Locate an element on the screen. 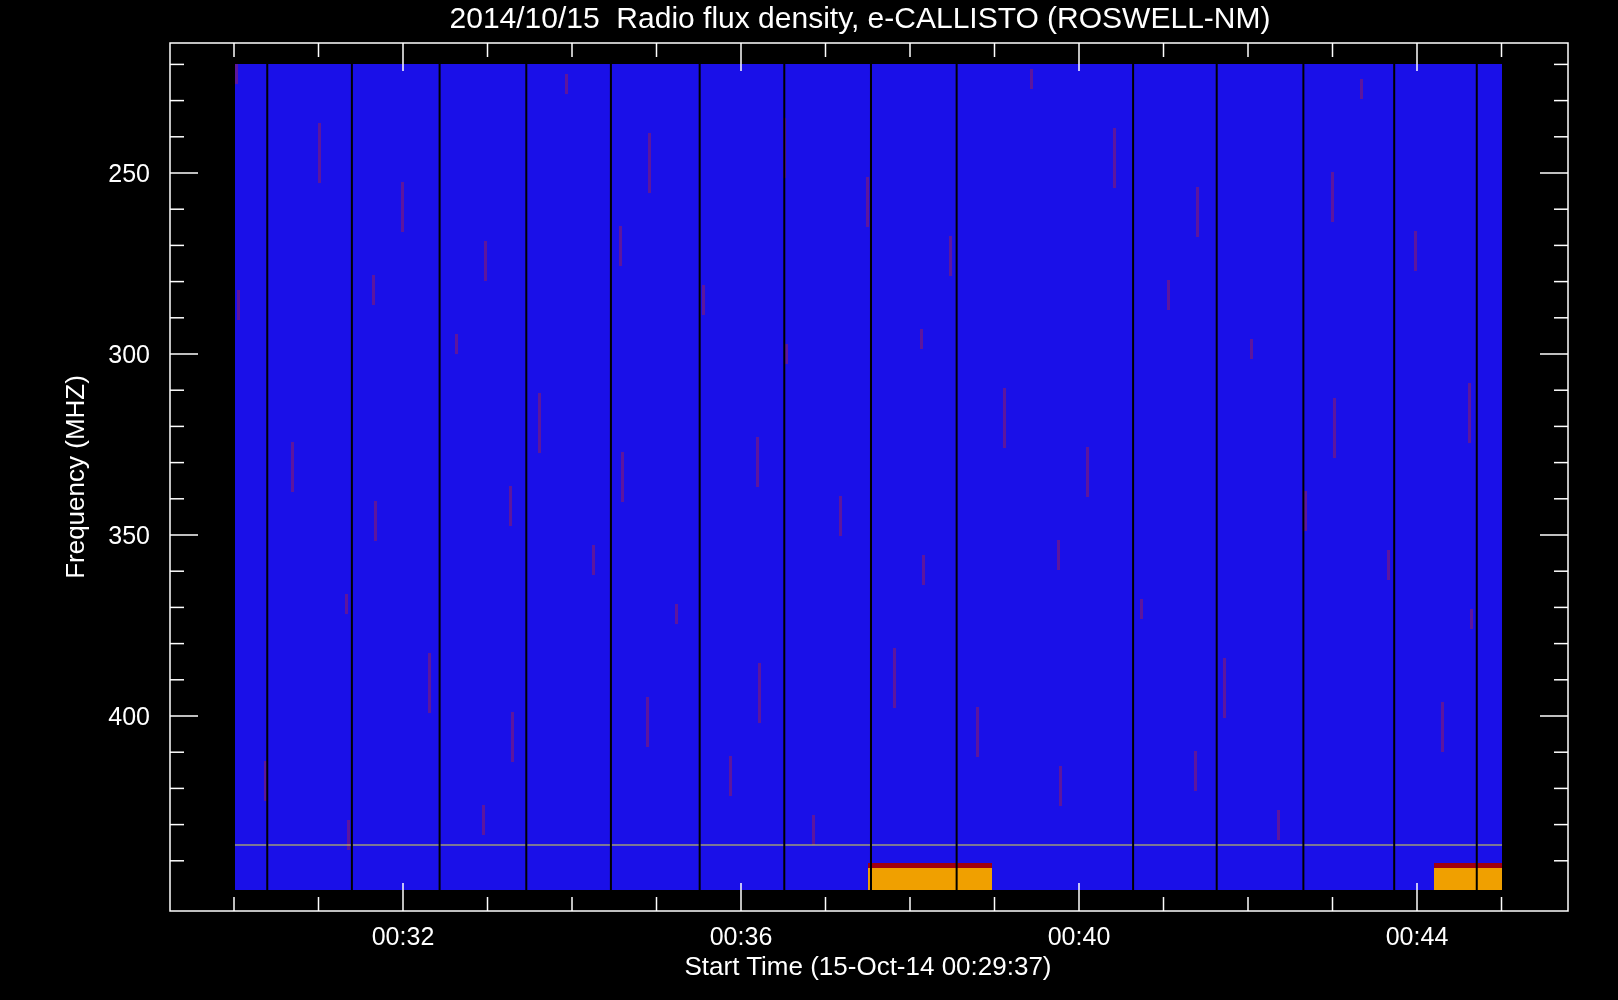 The image size is (1618, 1000). y-tick-label: 400 is located at coordinates (129, 716).